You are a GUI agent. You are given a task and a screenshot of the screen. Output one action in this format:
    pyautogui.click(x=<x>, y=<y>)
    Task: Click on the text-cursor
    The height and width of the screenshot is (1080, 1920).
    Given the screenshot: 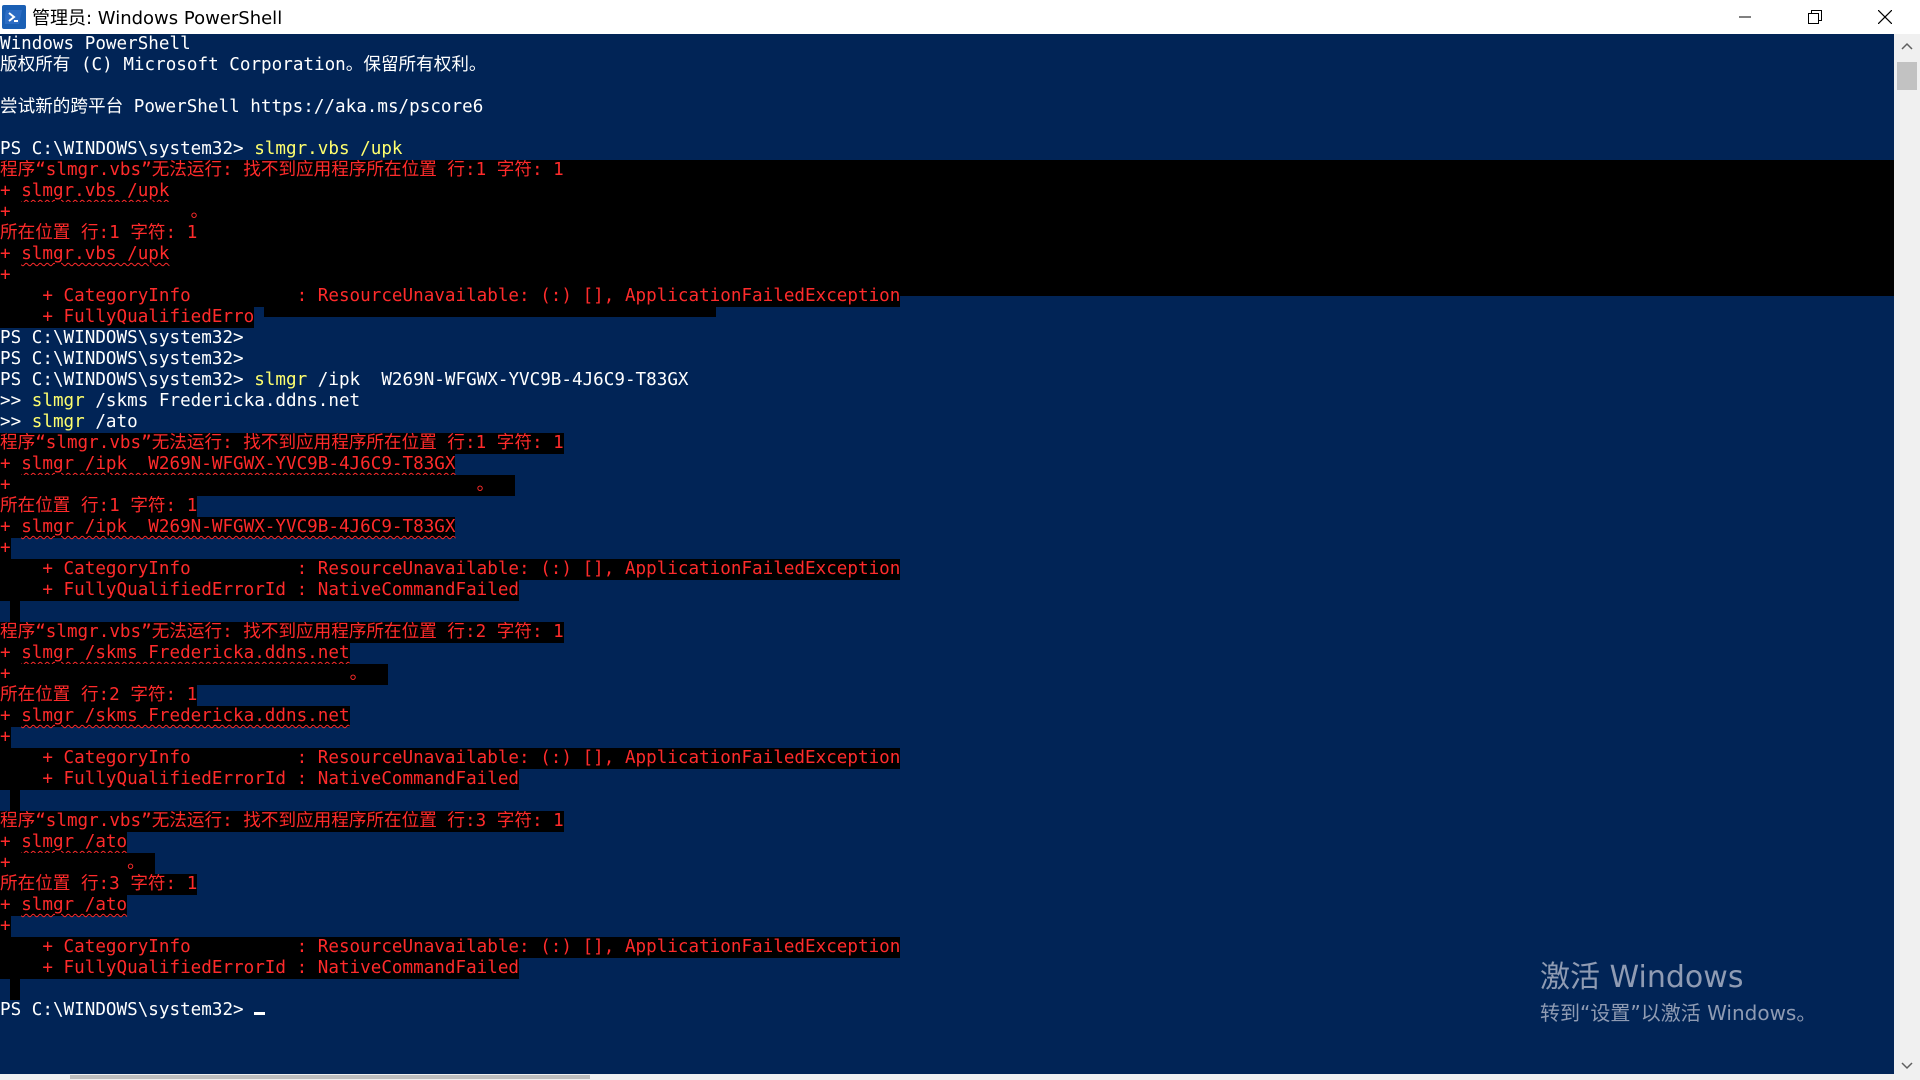 What is the action you would take?
    pyautogui.click(x=260, y=1013)
    